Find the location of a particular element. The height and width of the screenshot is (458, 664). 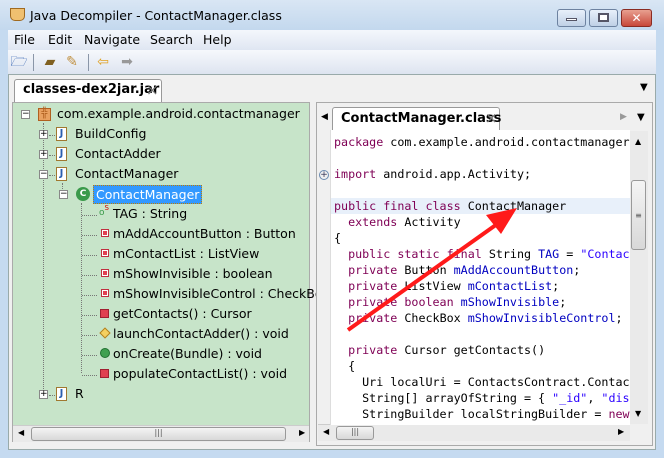

code-token: ContactManager is located at coordinates (513, 206).